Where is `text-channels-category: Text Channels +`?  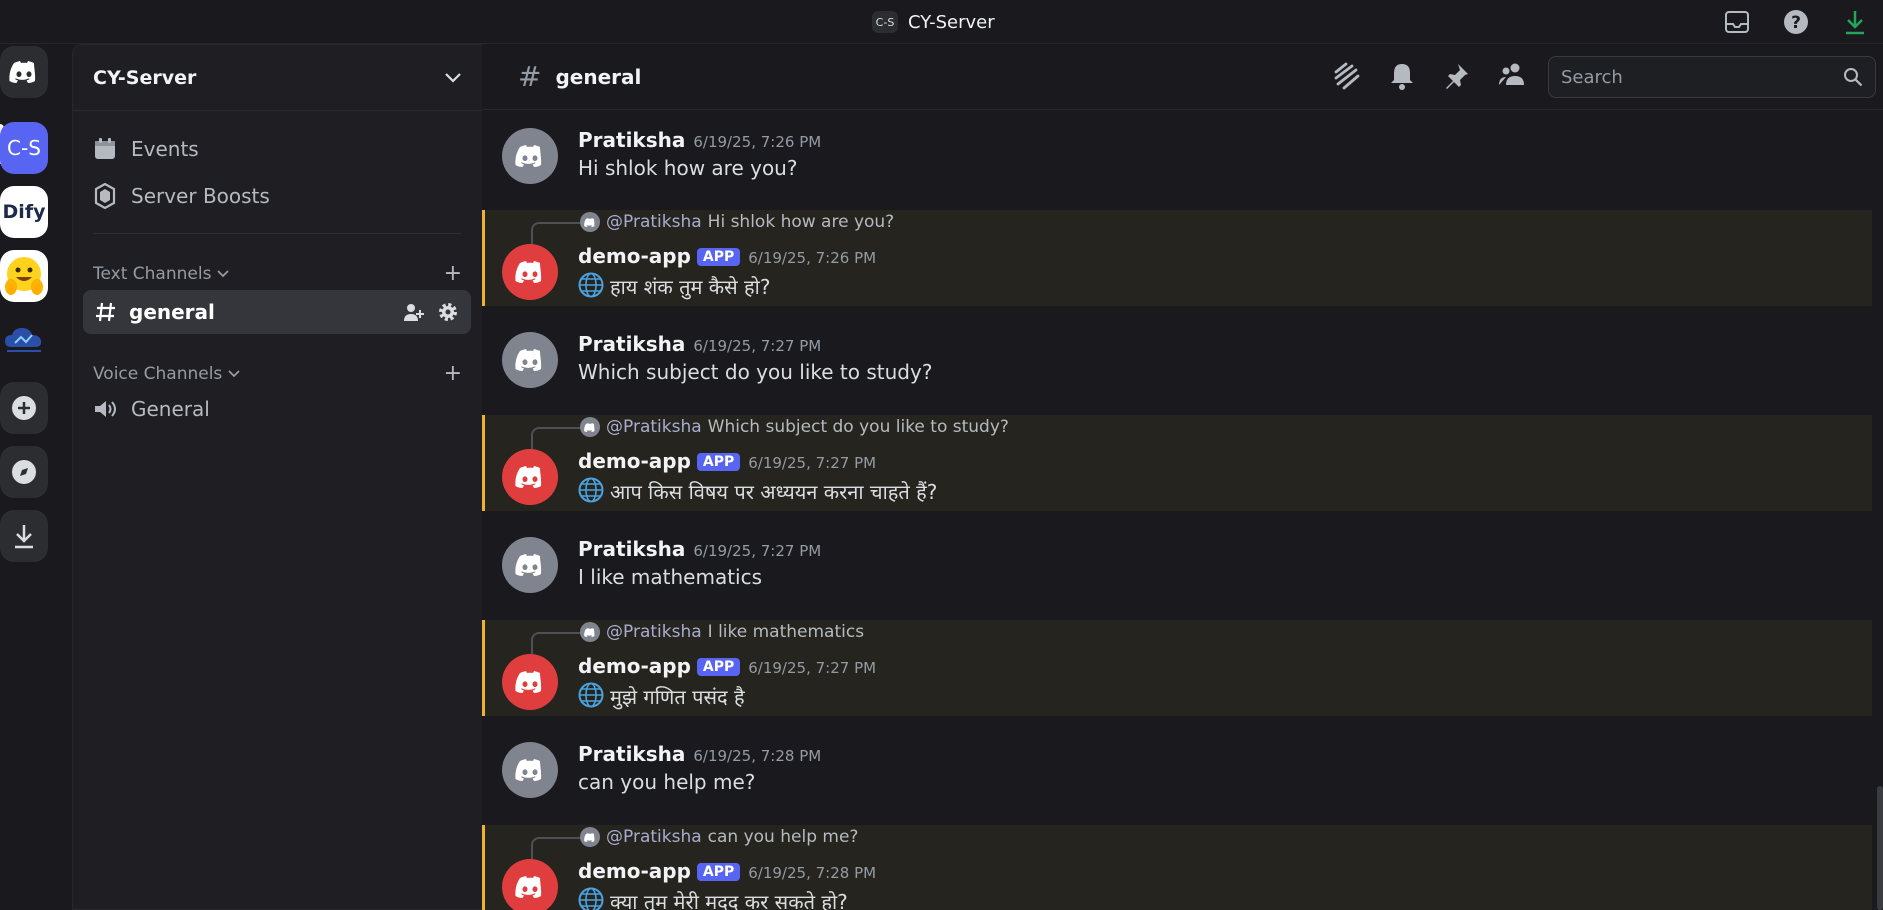
text-channels-category: Text Channels + is located at coordinates (277, 273).